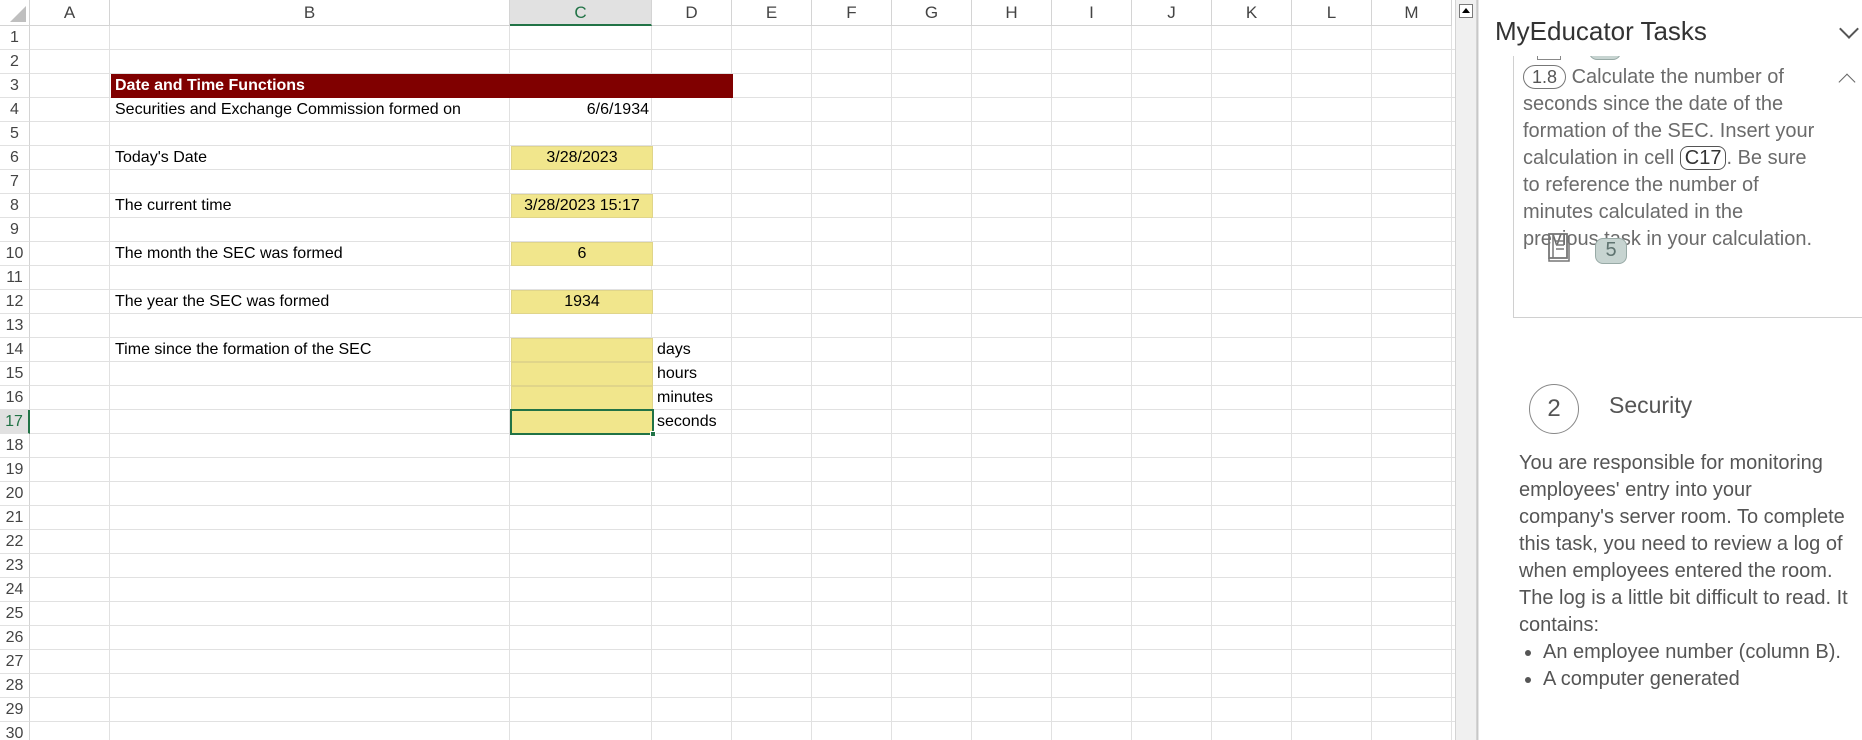 The height and width of the screenshot is (740, 1862). Describe the element at coordinates (1332, 13) in the screenshot. I see `column-header-l: L` at that location.